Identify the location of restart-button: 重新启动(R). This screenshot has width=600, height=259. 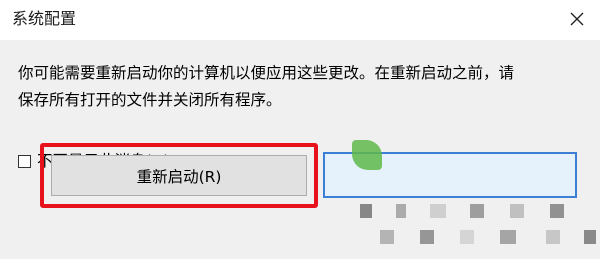
(179, 175).